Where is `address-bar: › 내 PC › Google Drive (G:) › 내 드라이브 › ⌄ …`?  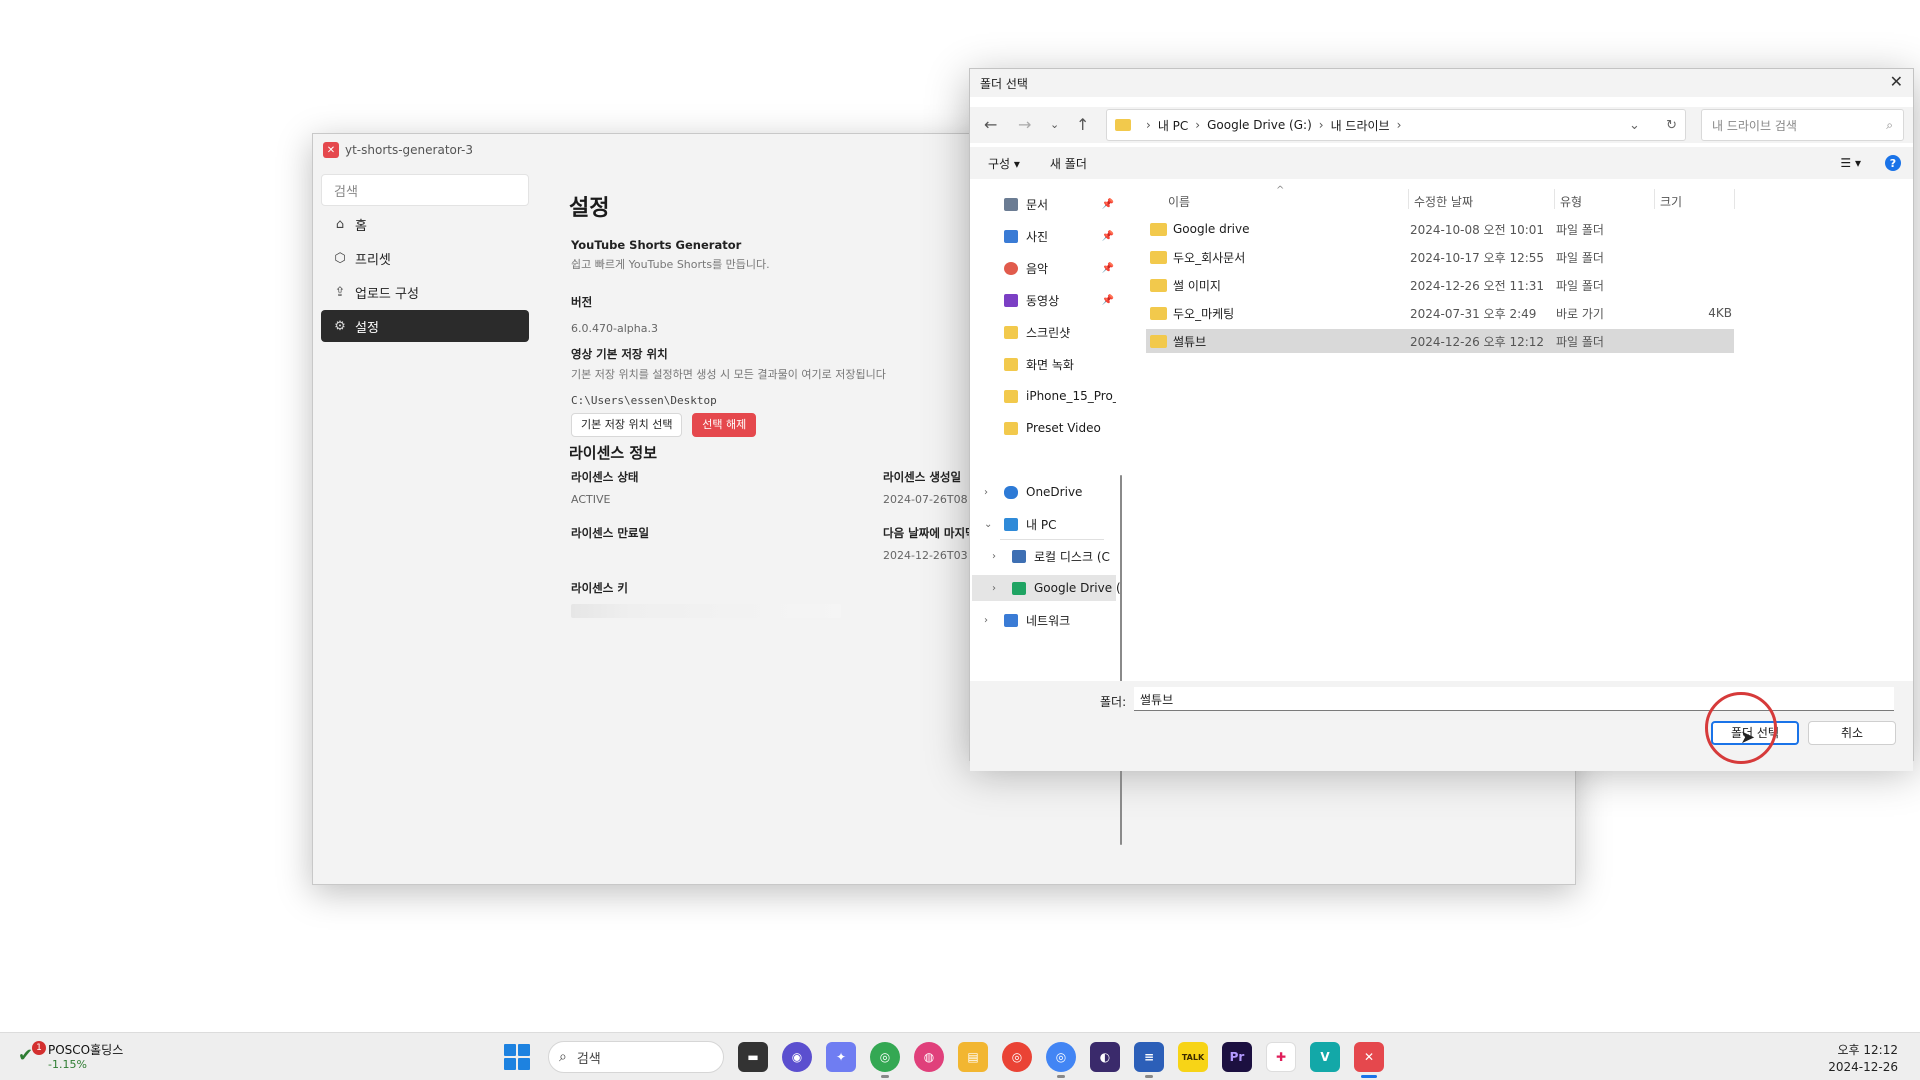 address-bar: › 내 PC › Google Drive (G:) › 내 드라이브 › ⌄ … is located at coordinates (1396, 125).